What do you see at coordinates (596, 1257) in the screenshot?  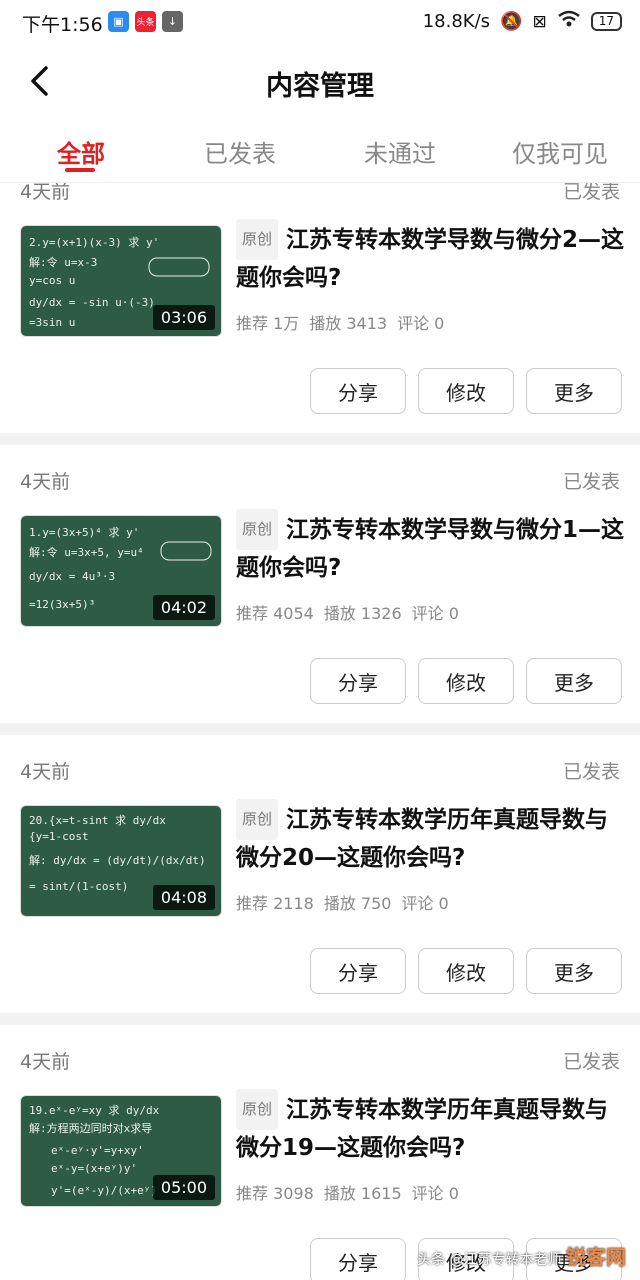 I see `watermark-logo: 锐客网` at bounding box center [596, 1257].